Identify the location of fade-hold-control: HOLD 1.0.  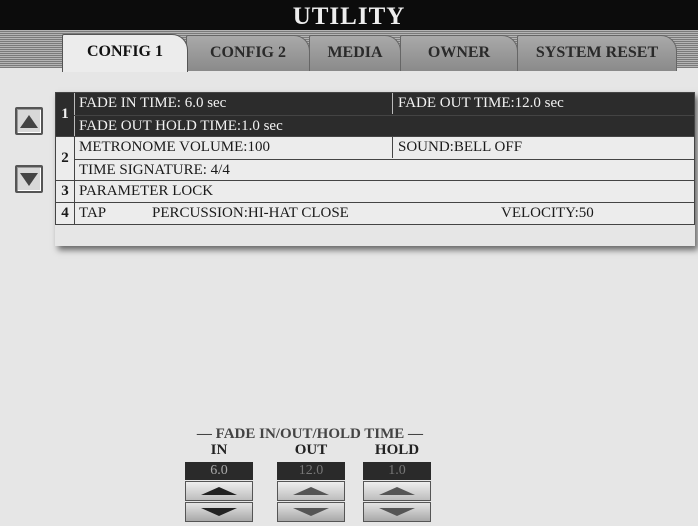
(397, 482).